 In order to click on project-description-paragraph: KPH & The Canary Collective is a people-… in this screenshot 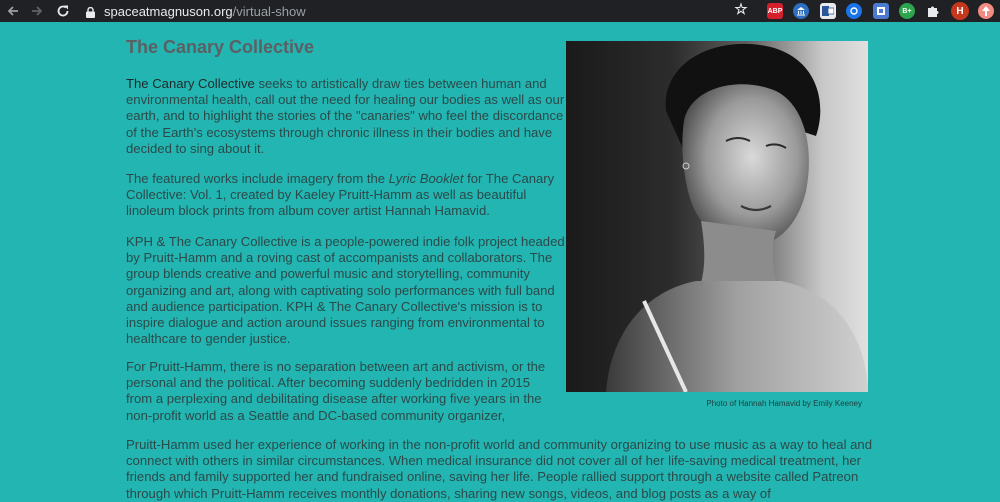, I will do `click(345, 290)`.